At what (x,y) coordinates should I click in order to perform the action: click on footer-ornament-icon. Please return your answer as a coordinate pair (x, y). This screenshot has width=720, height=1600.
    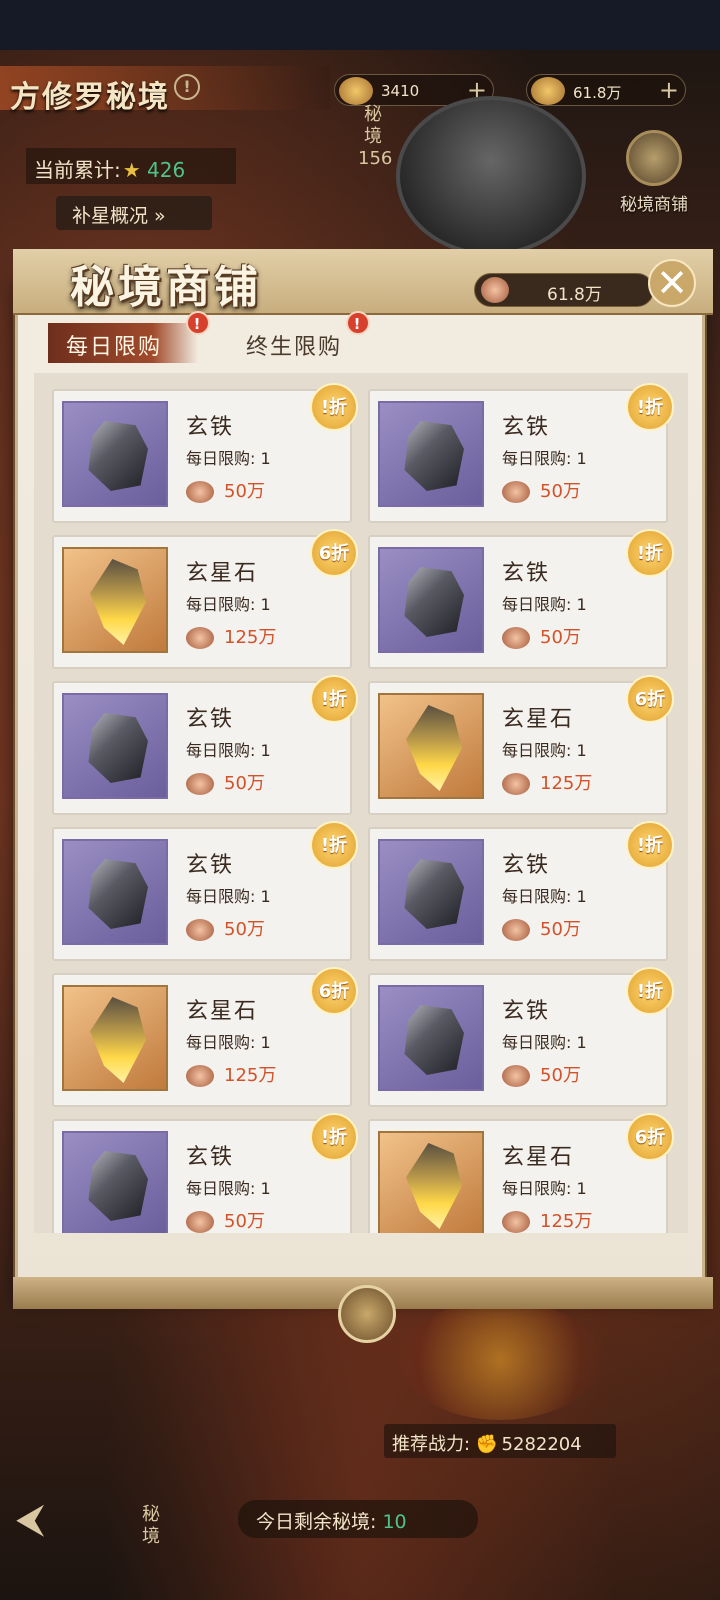
    Looking at the image, I should click on (367, 1314).